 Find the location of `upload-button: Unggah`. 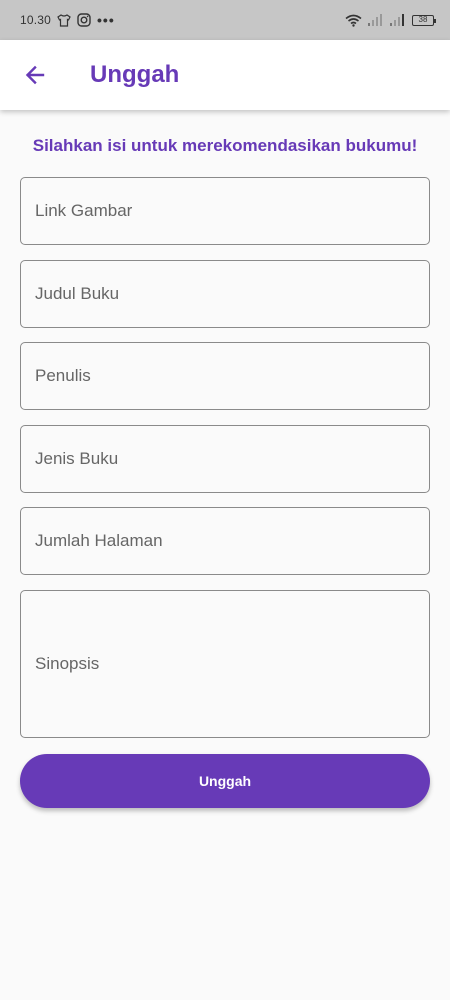

upload-button: Unggah is located at coordinates (225, 781).